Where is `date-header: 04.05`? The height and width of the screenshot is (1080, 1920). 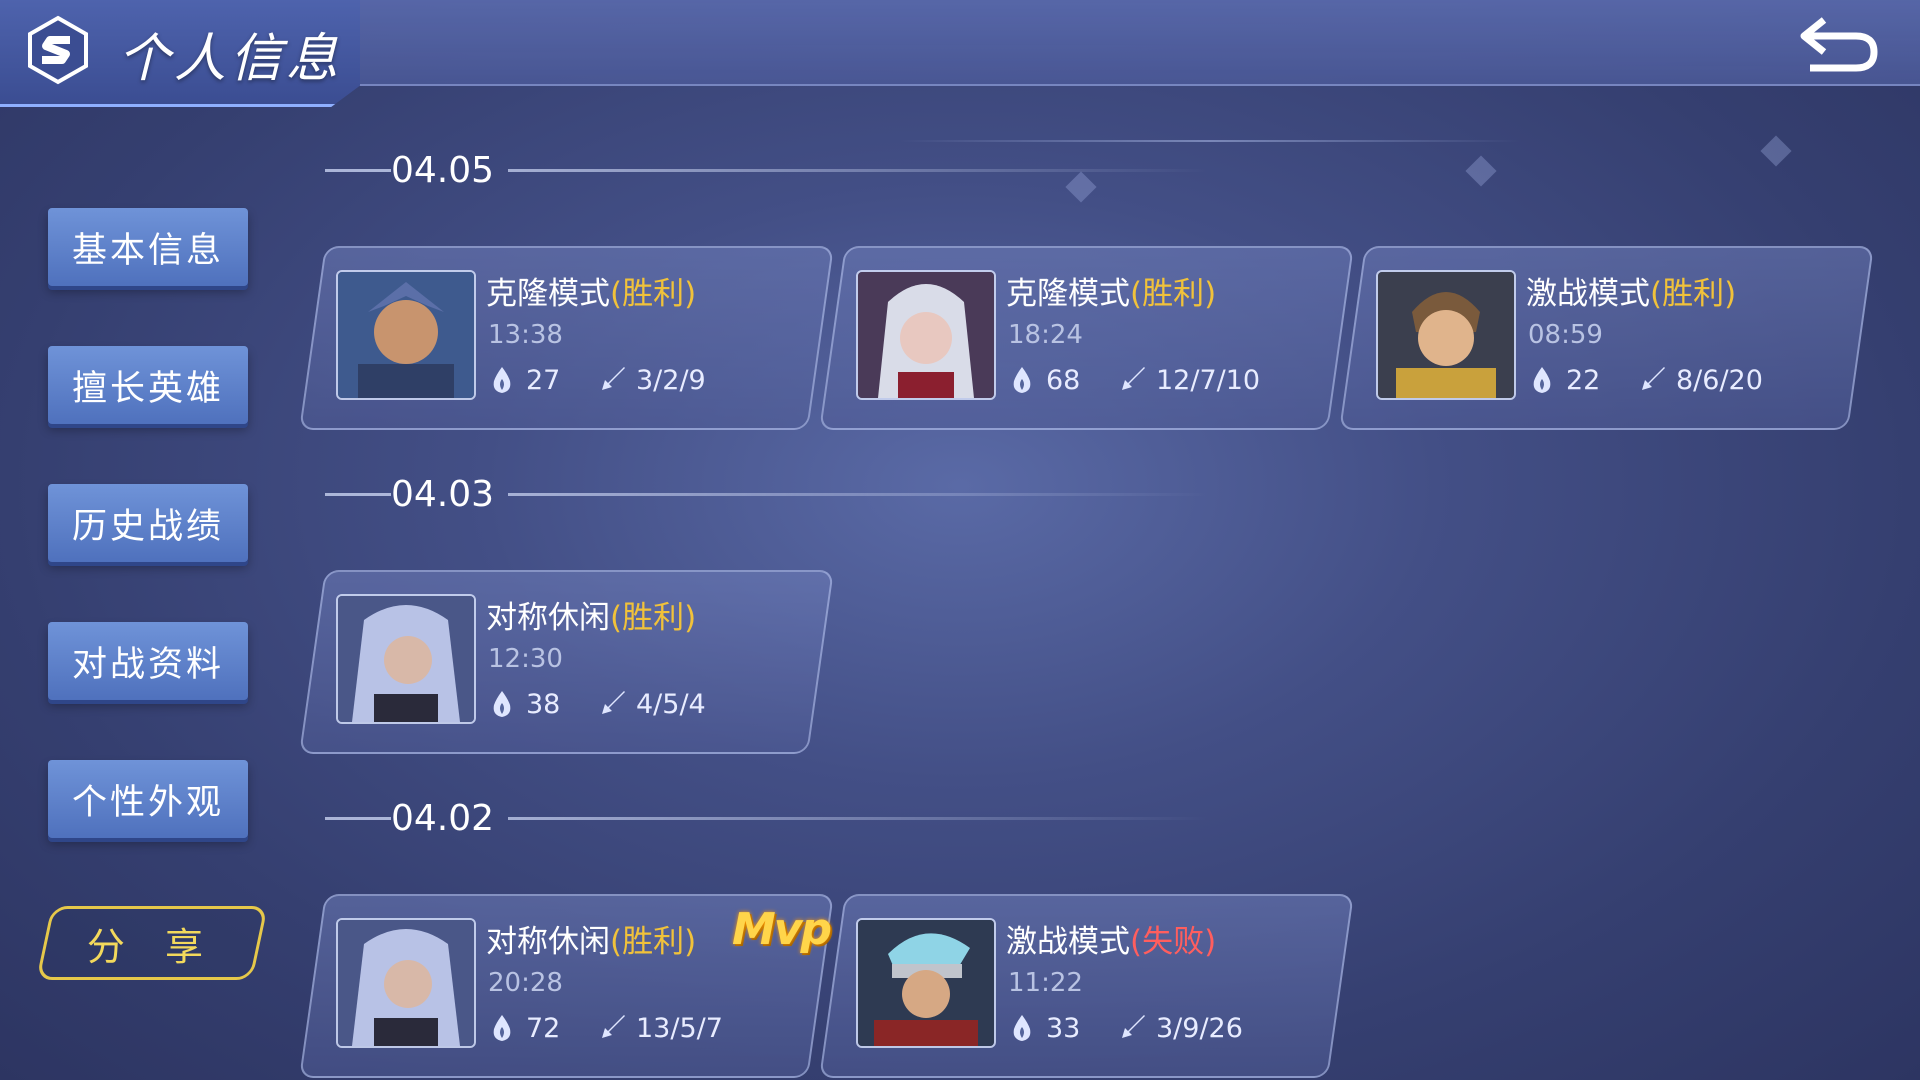
date-header: 04.05 is located at coordinates (767, 170).